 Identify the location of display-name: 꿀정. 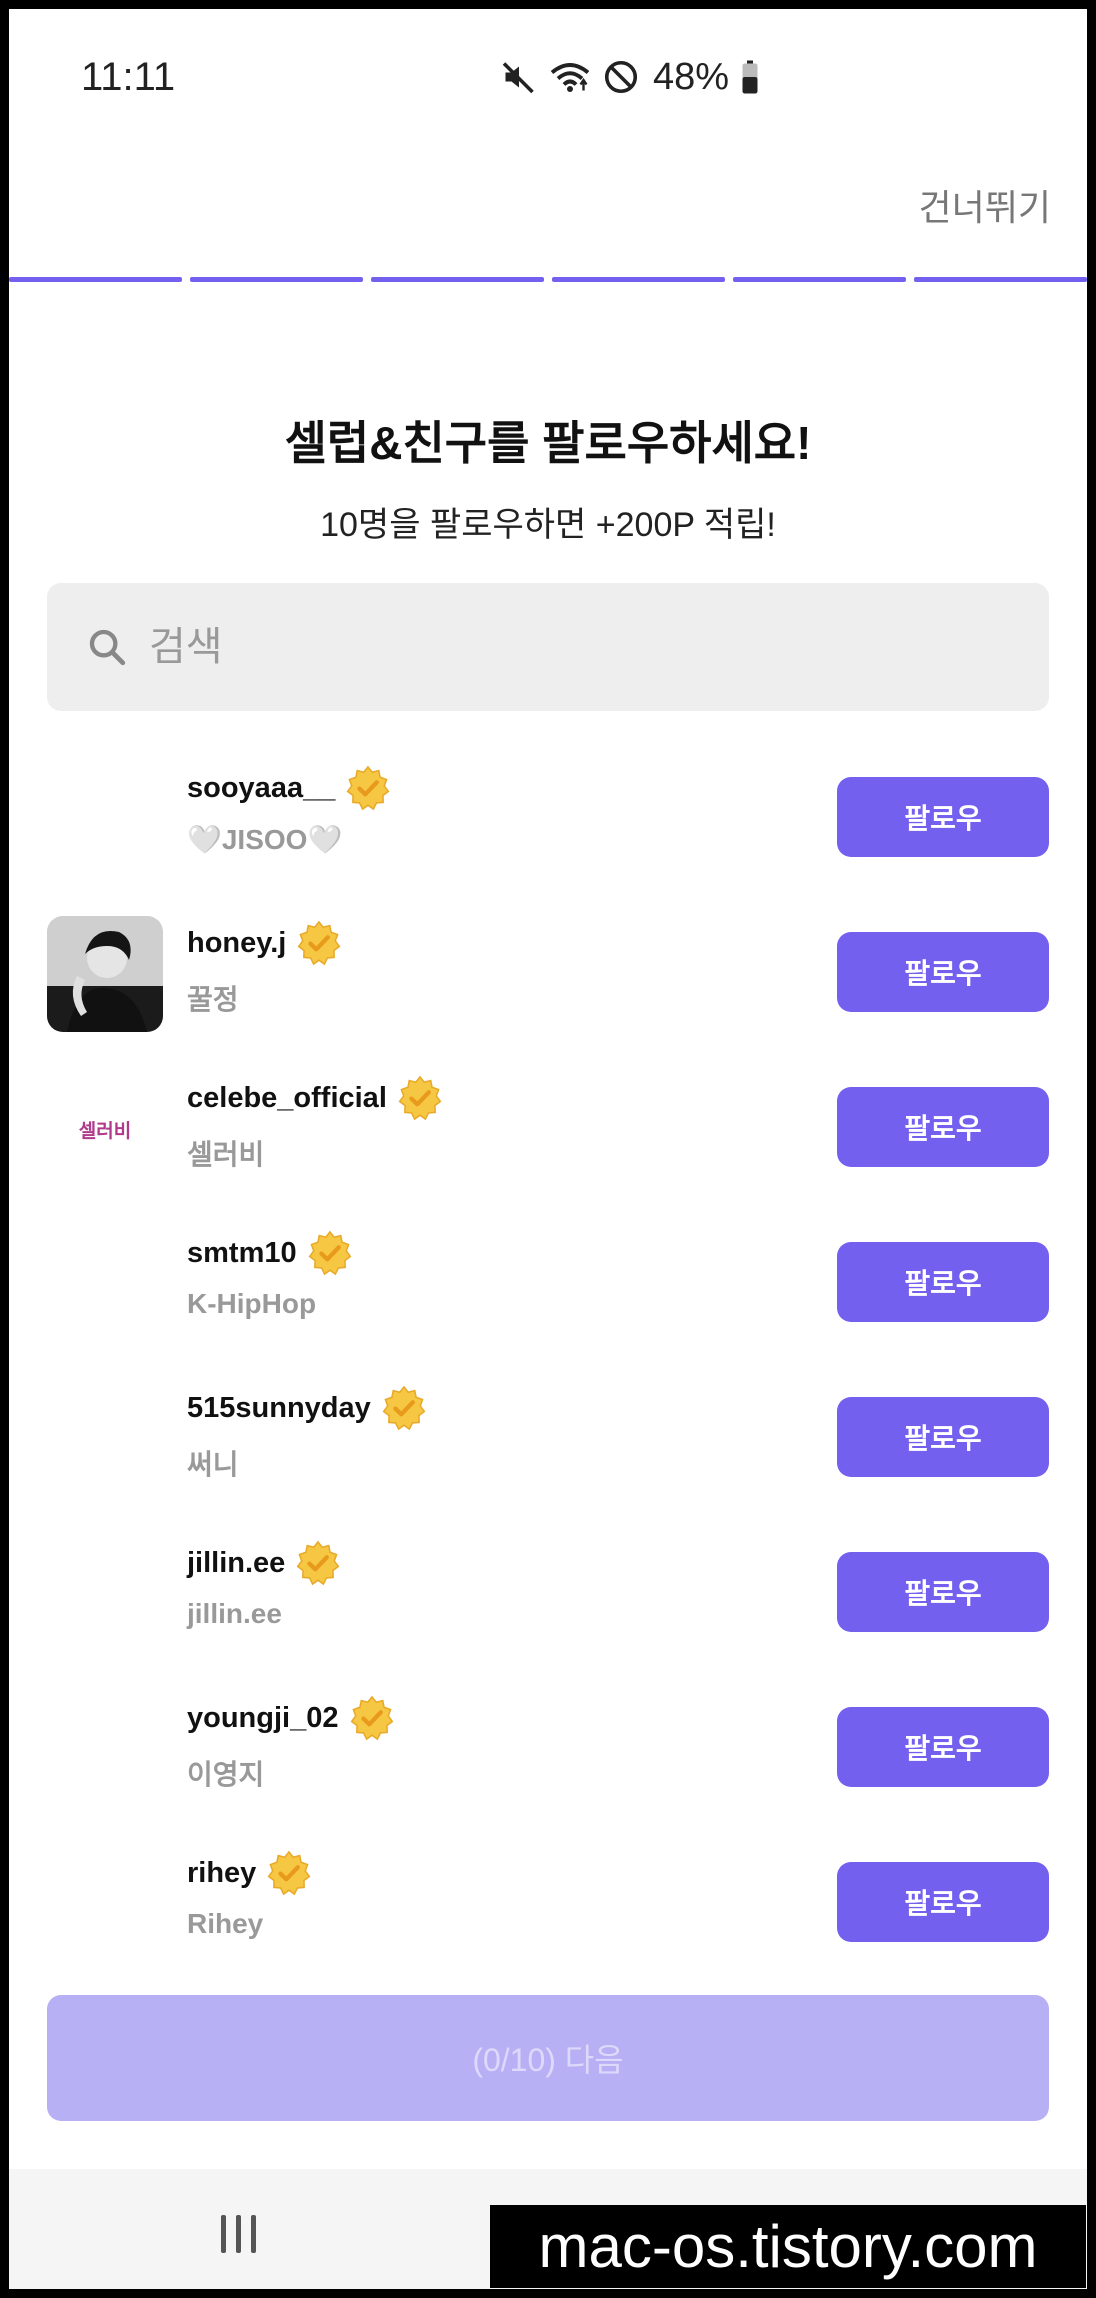
(213, 999).